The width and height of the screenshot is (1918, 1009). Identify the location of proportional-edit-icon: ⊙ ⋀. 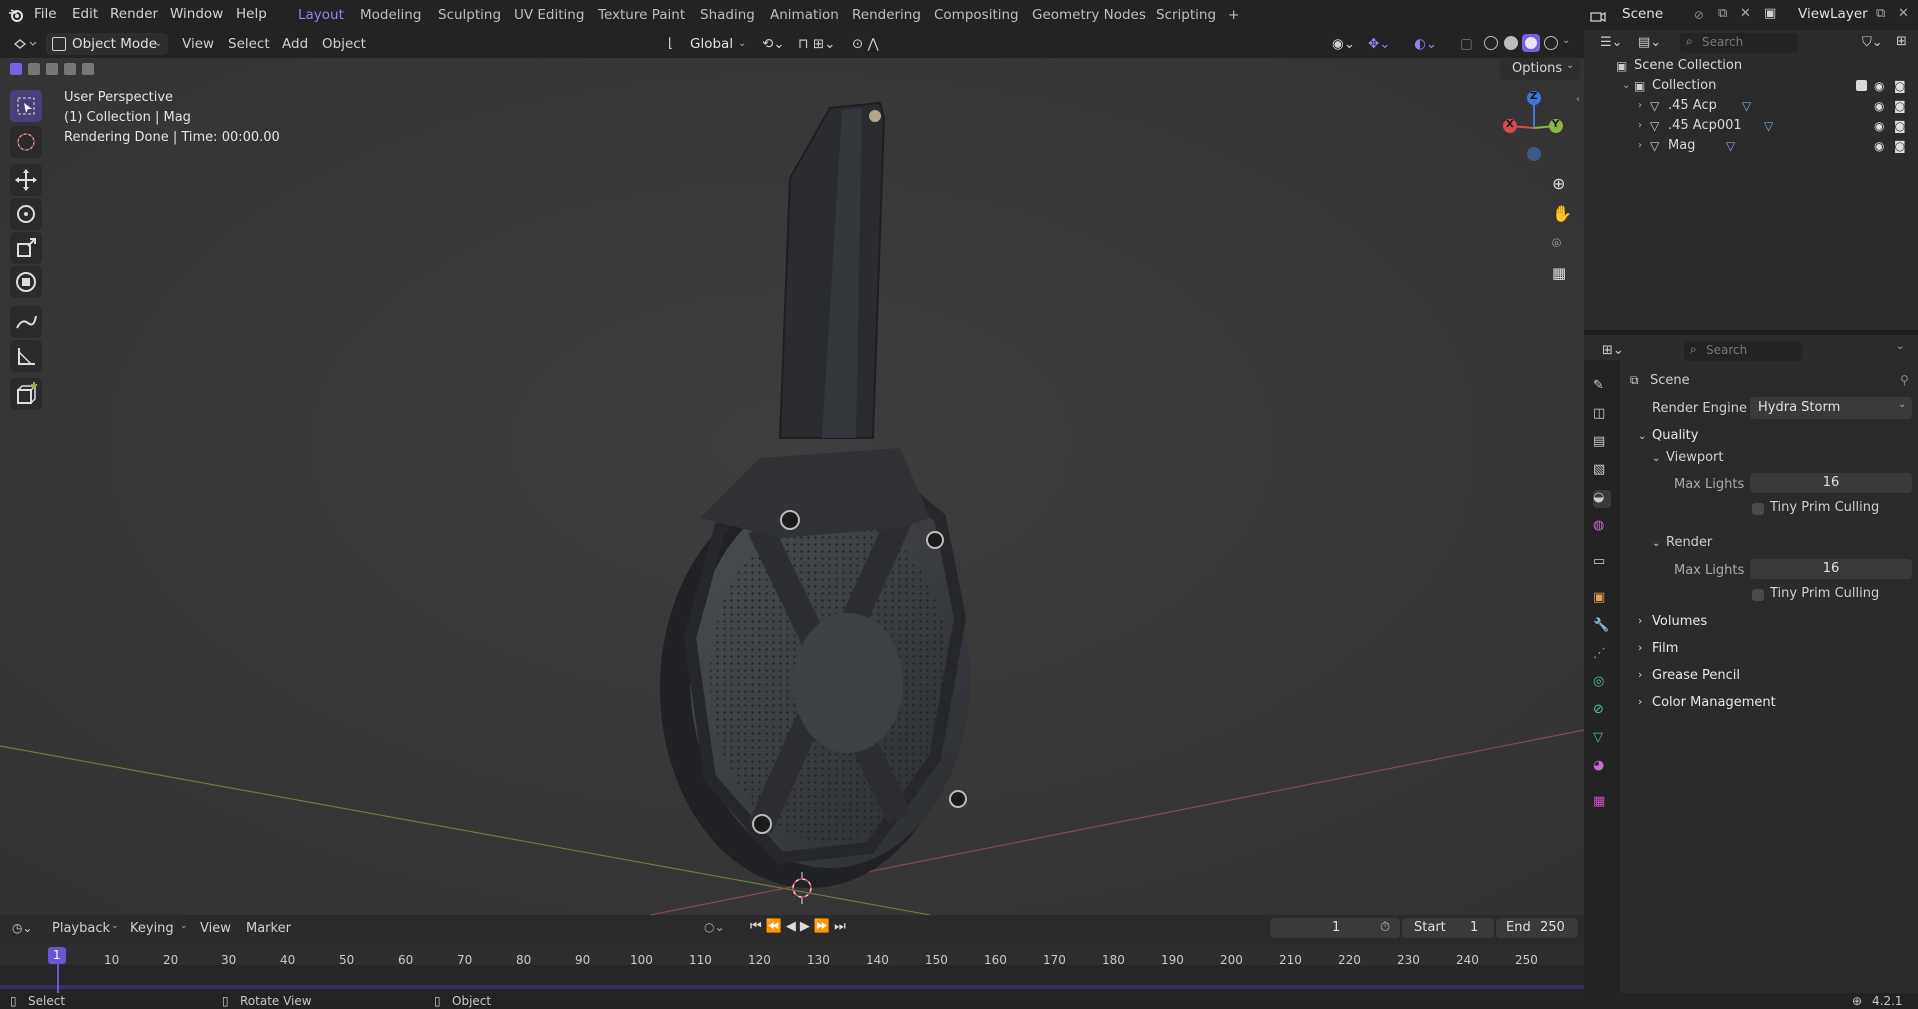
(865, 44).